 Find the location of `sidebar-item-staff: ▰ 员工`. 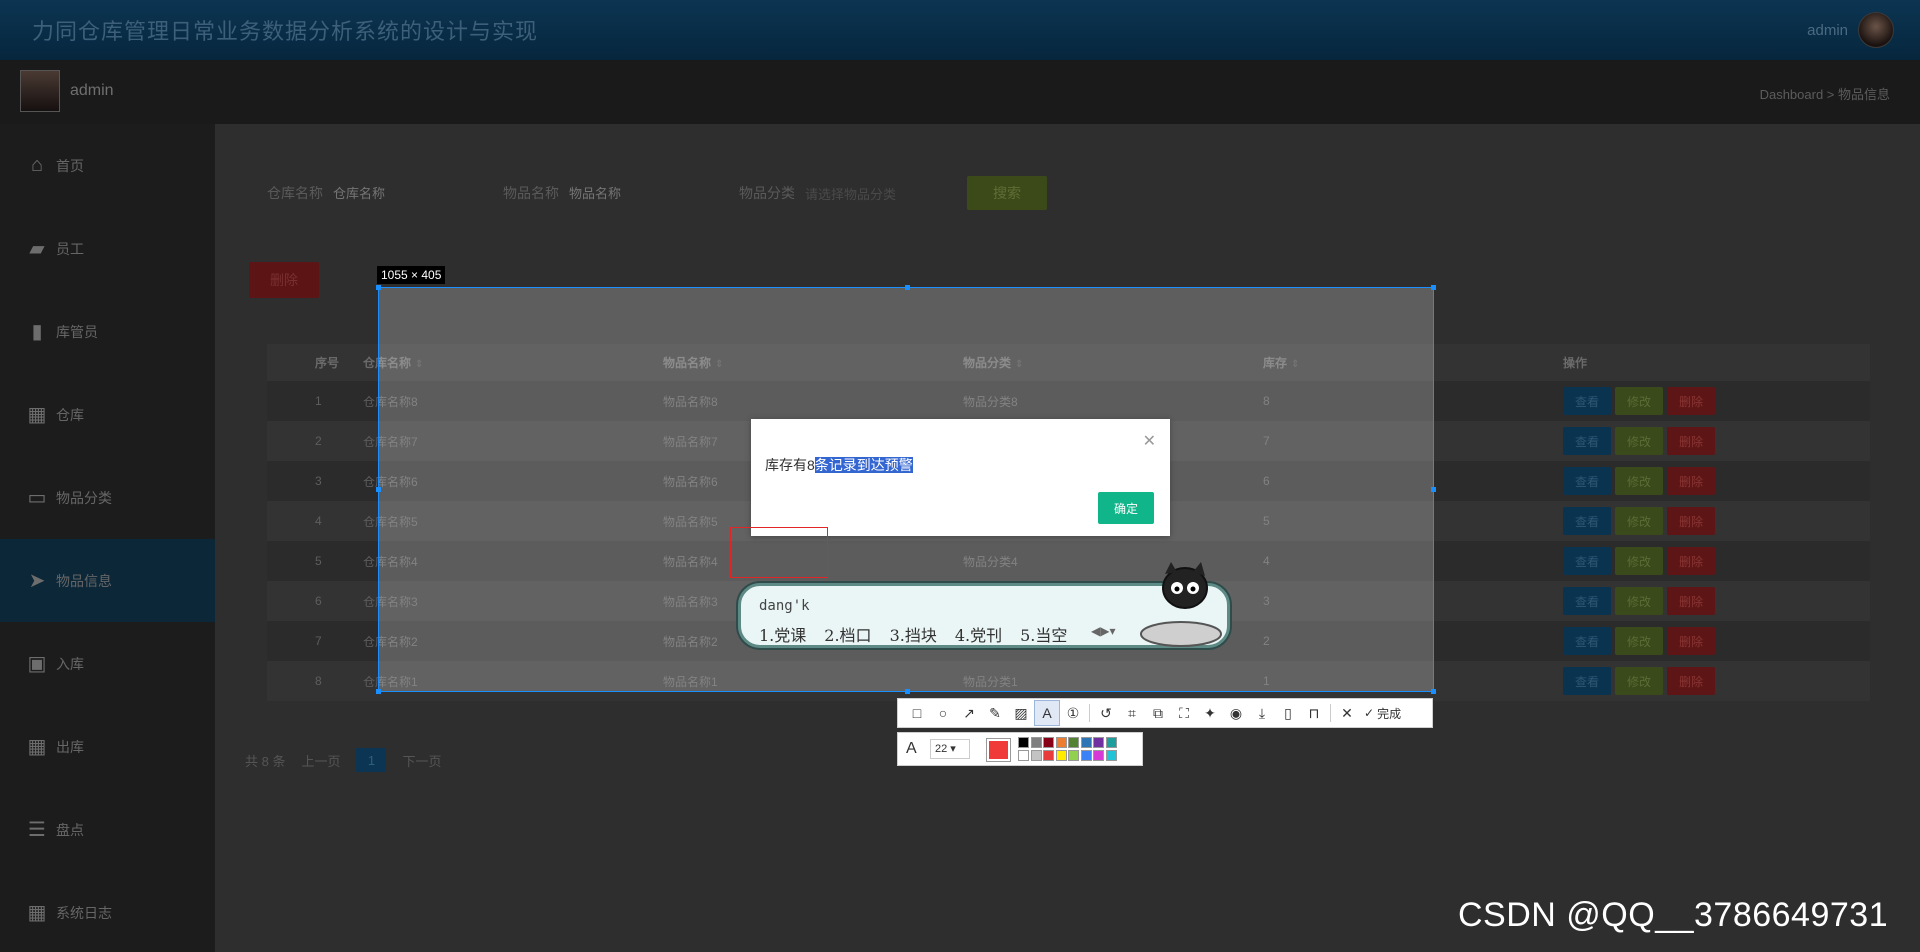

sidebar-item-staff: ▰ 员工 is located at coordinates (107, 248).